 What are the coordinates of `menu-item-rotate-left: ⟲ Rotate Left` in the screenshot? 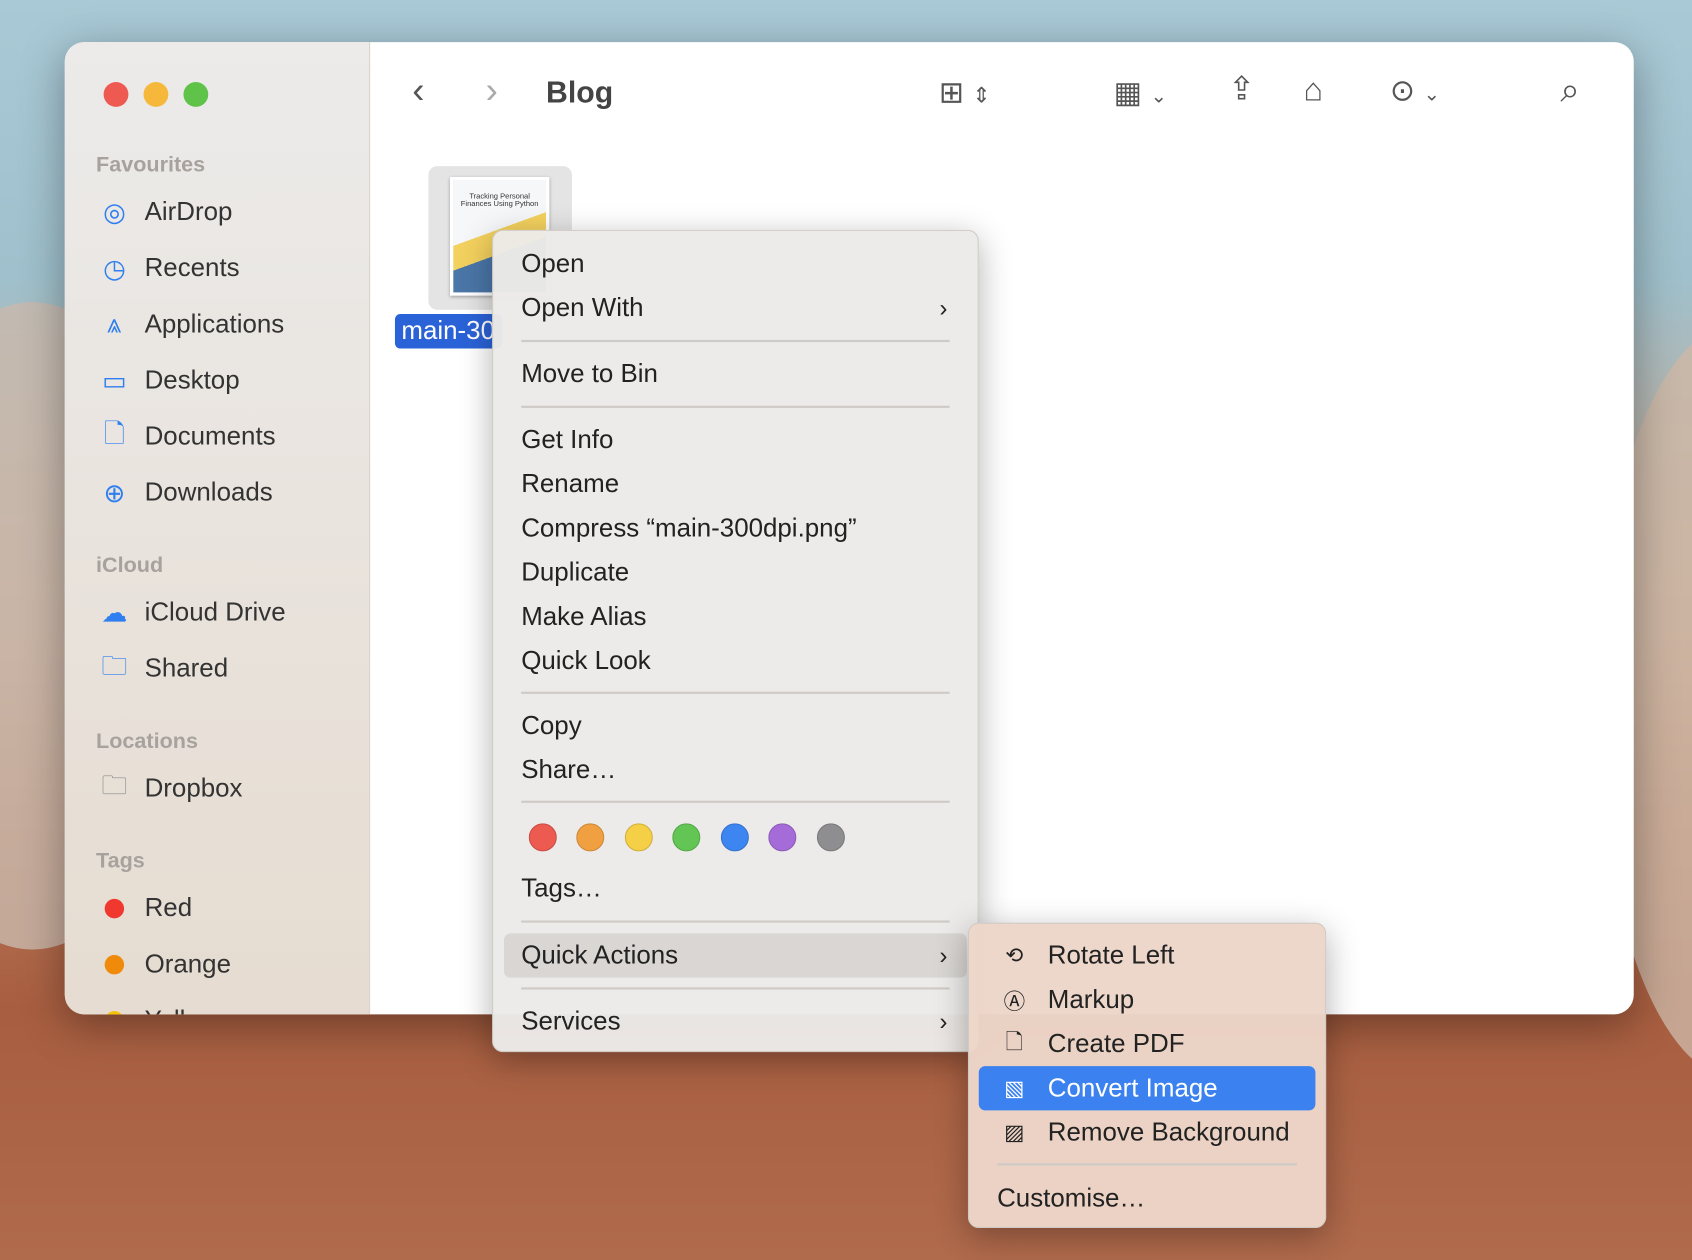 It's located at (1147, 955).